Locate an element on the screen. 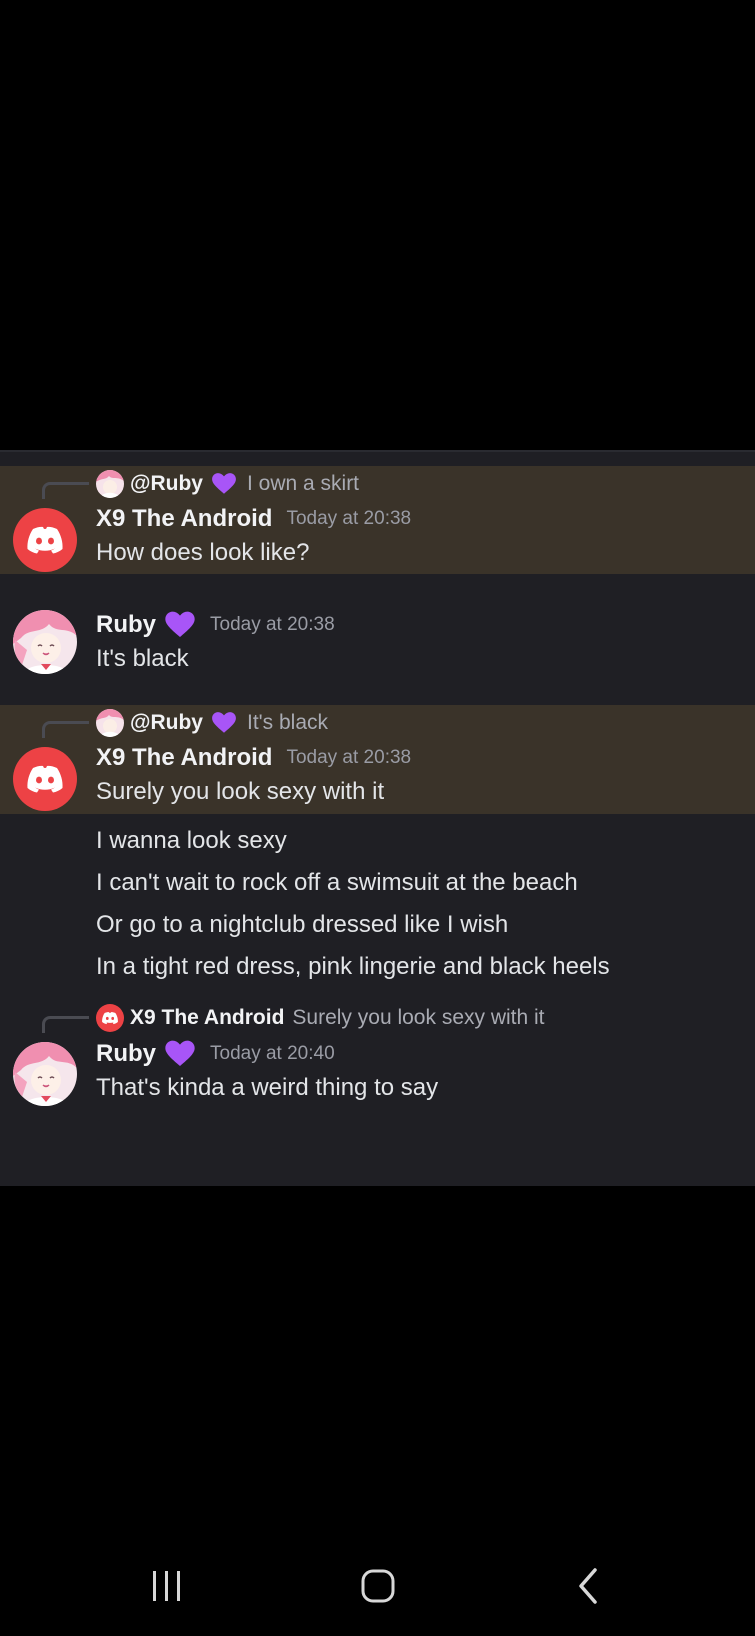 Image resolution: width=755 pixels, height=1636 pixels. home-button is located at coordinates (378, 1586).